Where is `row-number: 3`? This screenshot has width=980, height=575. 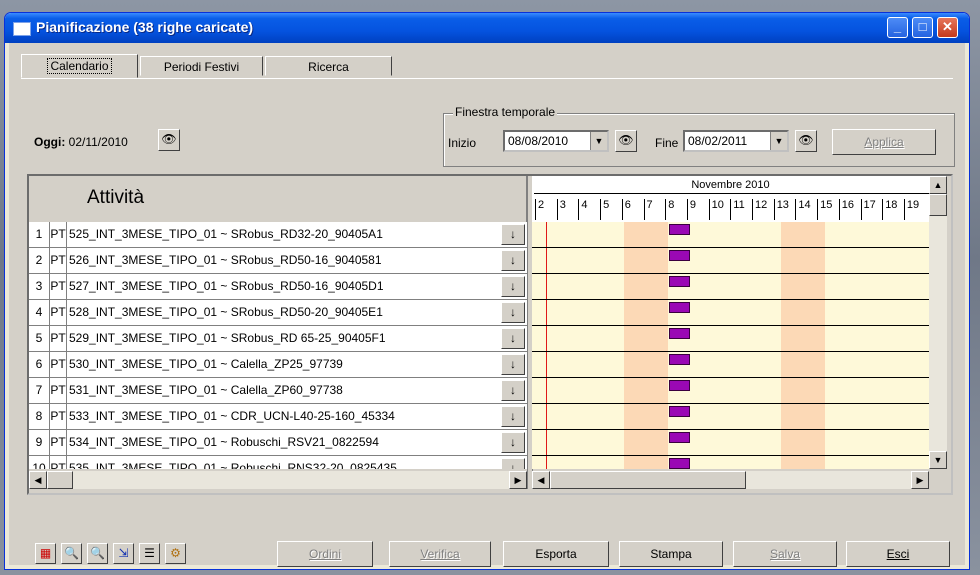
row-number: 3 is located at coordinates (39, 286).